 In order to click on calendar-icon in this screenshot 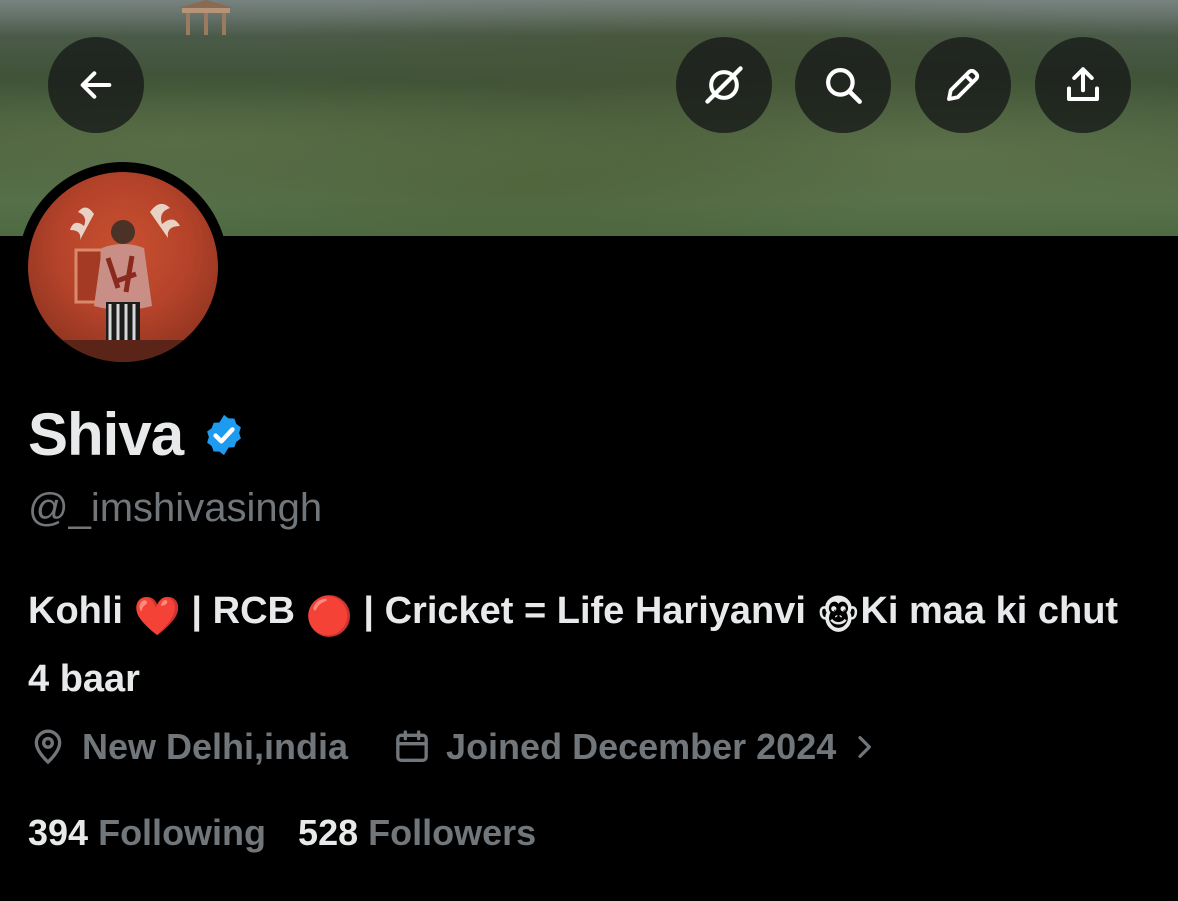, I will do `click(412, 746)`.